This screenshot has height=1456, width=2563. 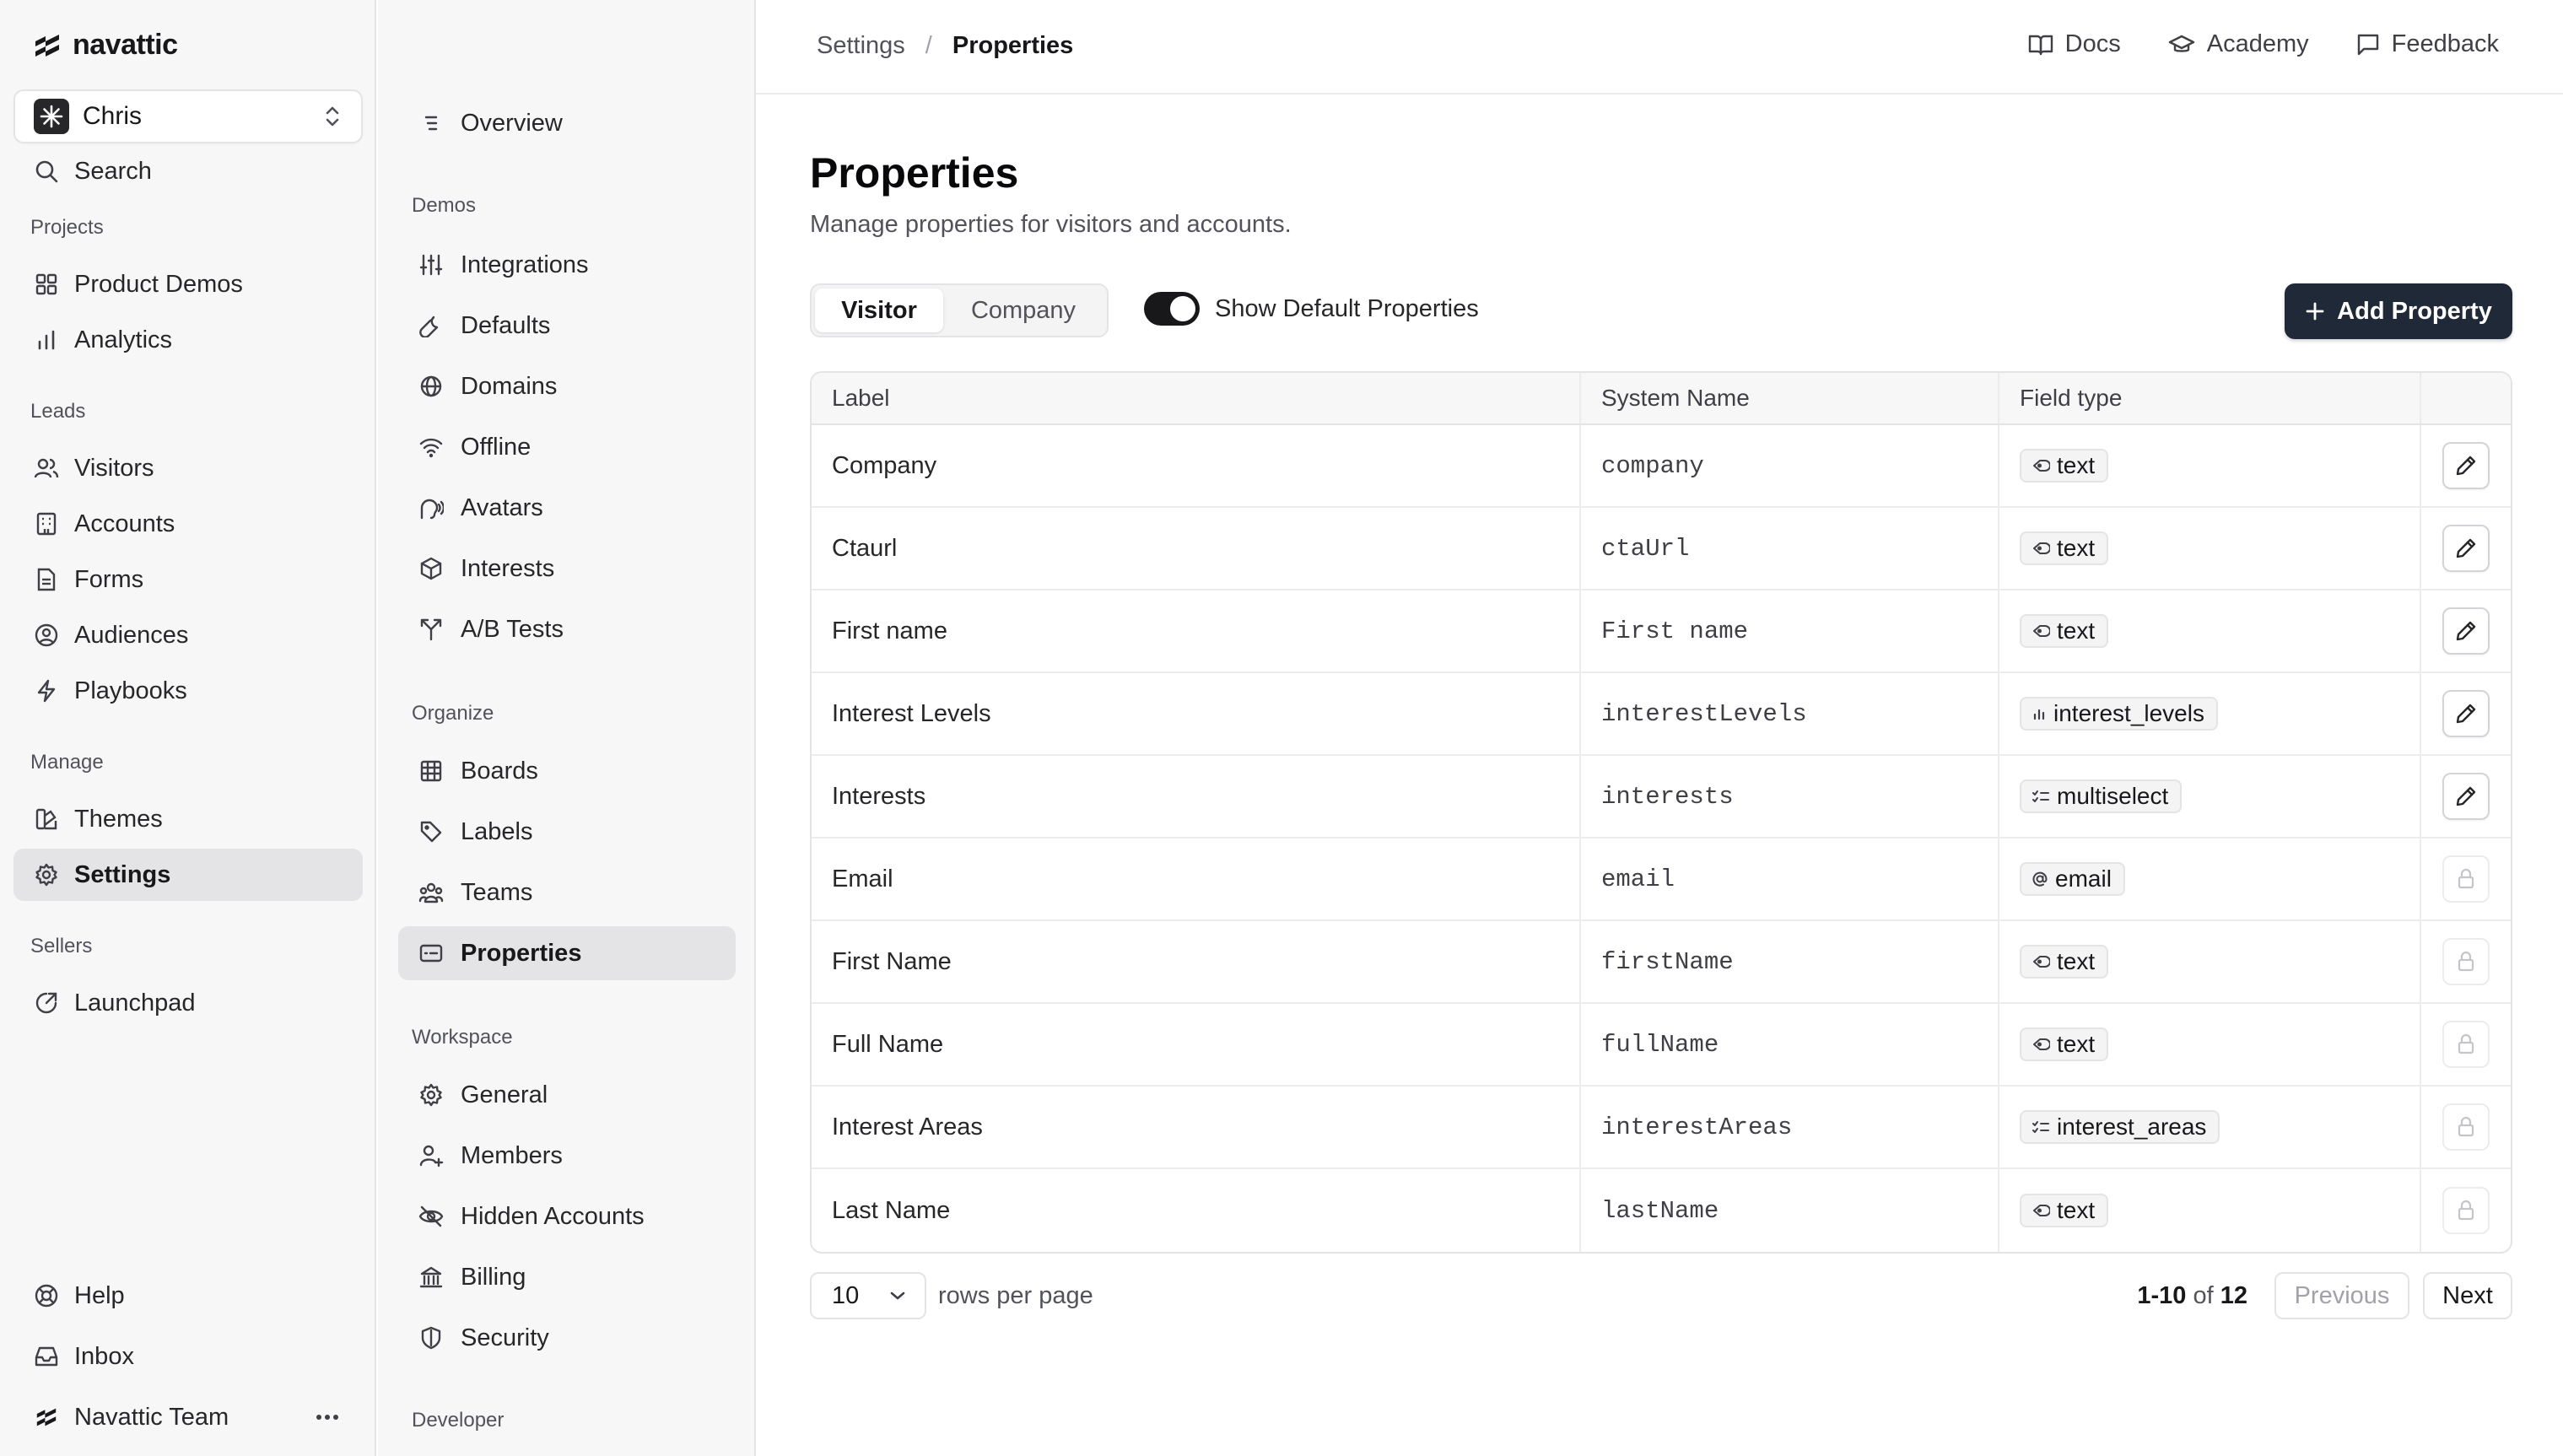 What do you see at coordinates (567, 629) in the screenshot?
I see `settings-item-a-b-tests: A/B Tests` at bounding box center [567, 629].